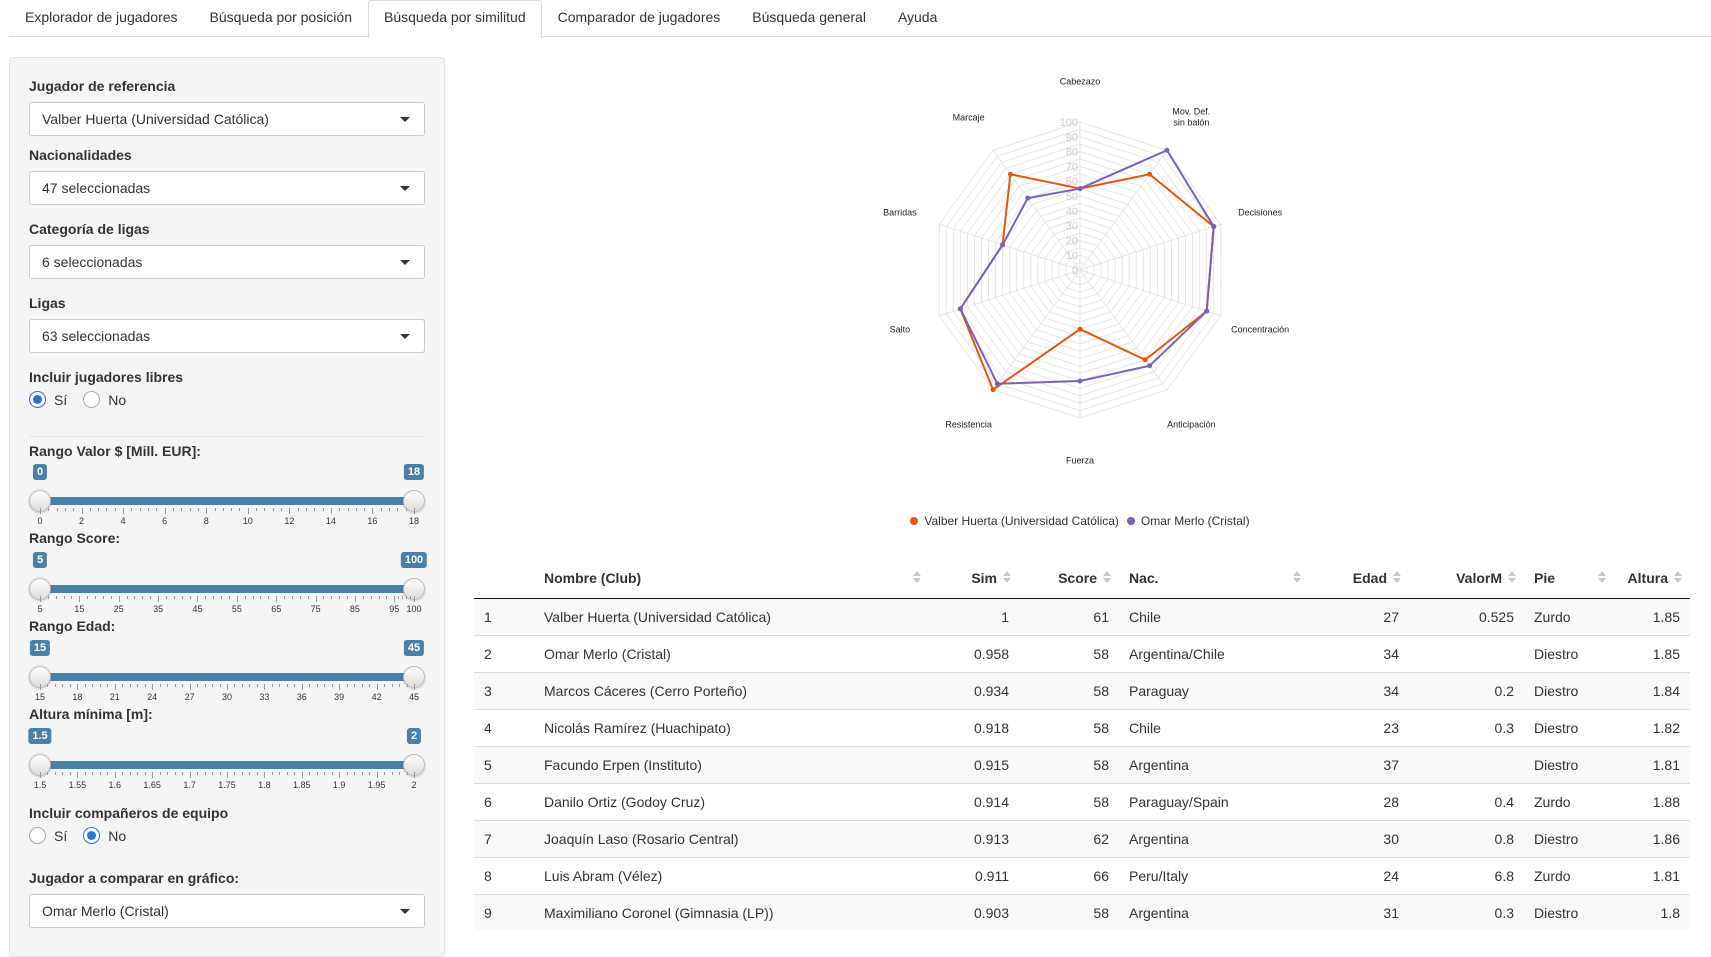  Describe the element at coordinates (454, 19) in the screenshot. I see `tab-busqueda-similitud: Búsqueda por similitud` at that location.